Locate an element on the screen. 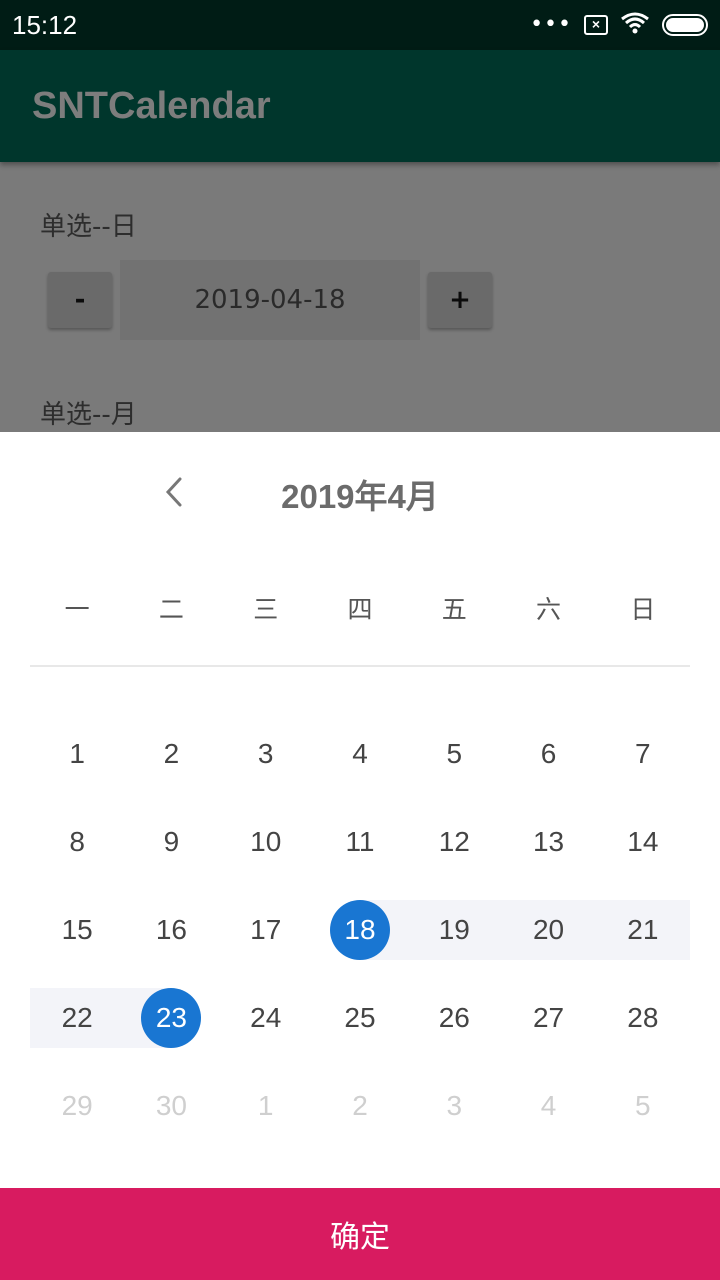 This screenshot has width=720, height=1280. week-row: 8 9 10 11 12 13 14 is located at coordinates (360, 842).